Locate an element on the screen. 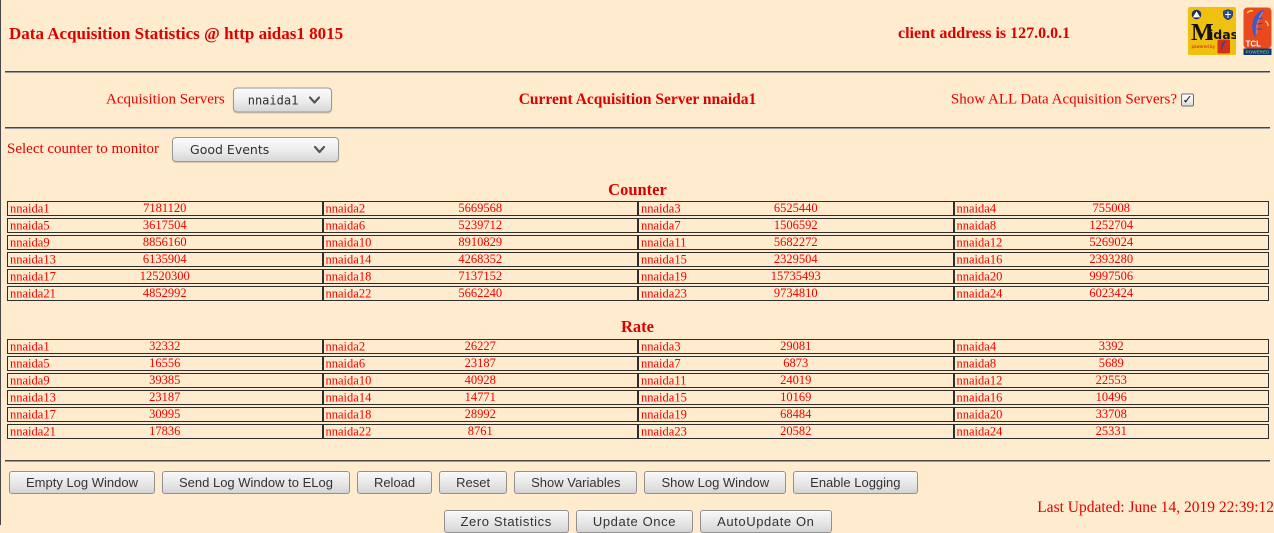 The width and height of the screenshot is (1274, 533). channel-value: 8856160 is located at coordinates (164, 242).